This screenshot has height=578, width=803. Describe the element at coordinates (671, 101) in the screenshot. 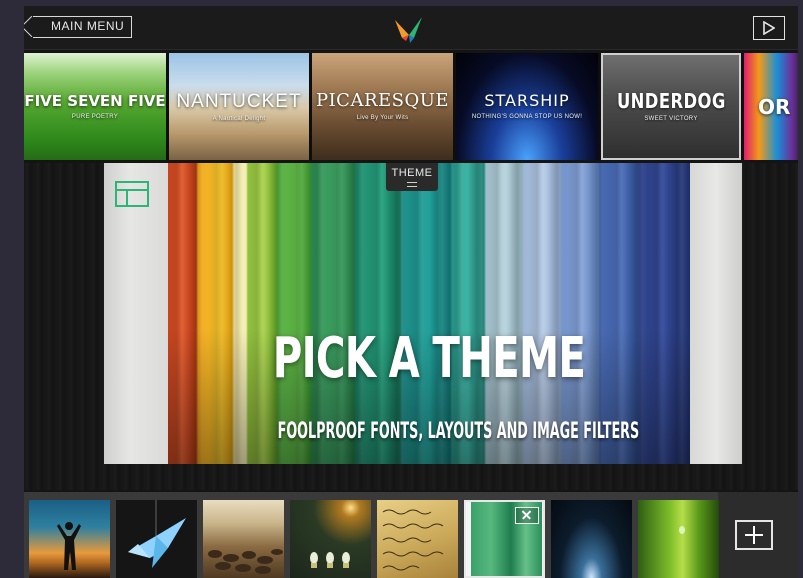

I see `theme-title: UNDERDOG` at that location.